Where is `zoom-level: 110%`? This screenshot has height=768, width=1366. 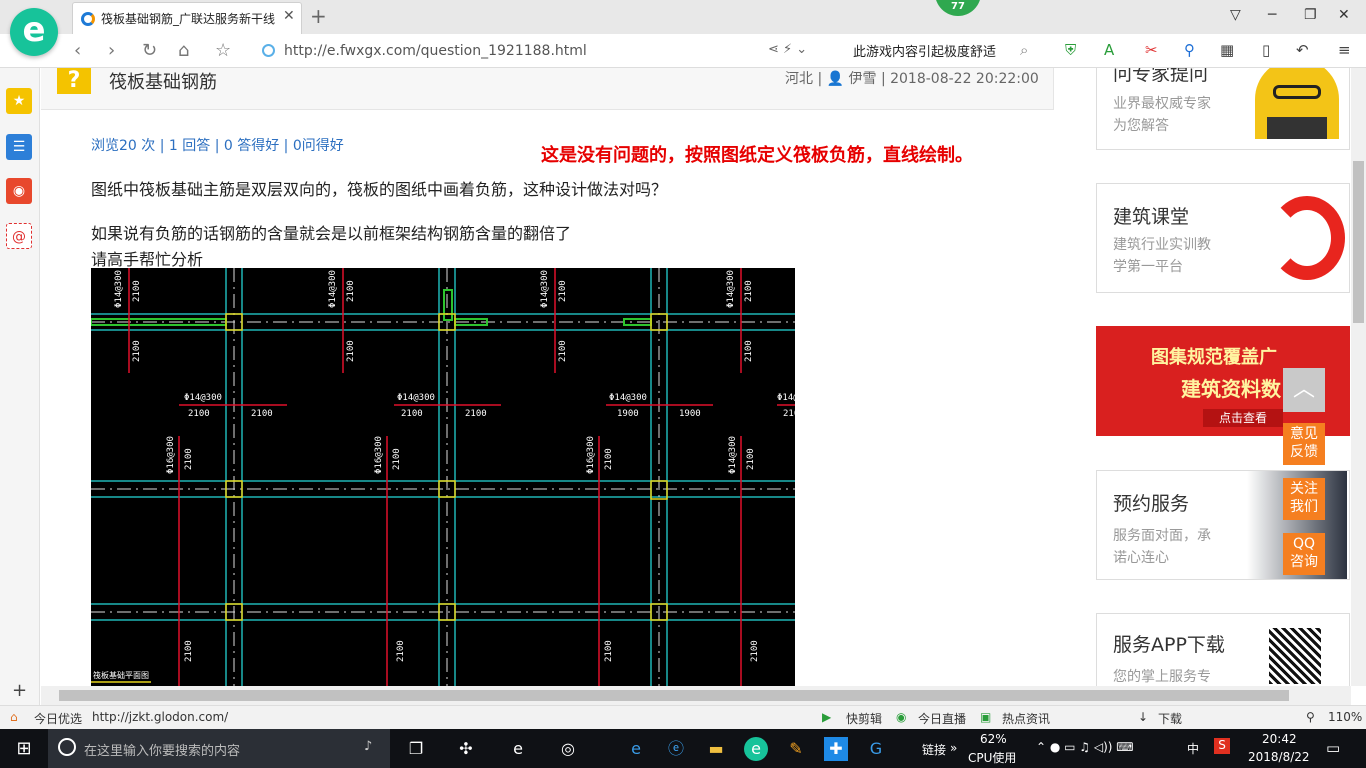 zoom-level: 110% is located at coordinates (1345, 717).